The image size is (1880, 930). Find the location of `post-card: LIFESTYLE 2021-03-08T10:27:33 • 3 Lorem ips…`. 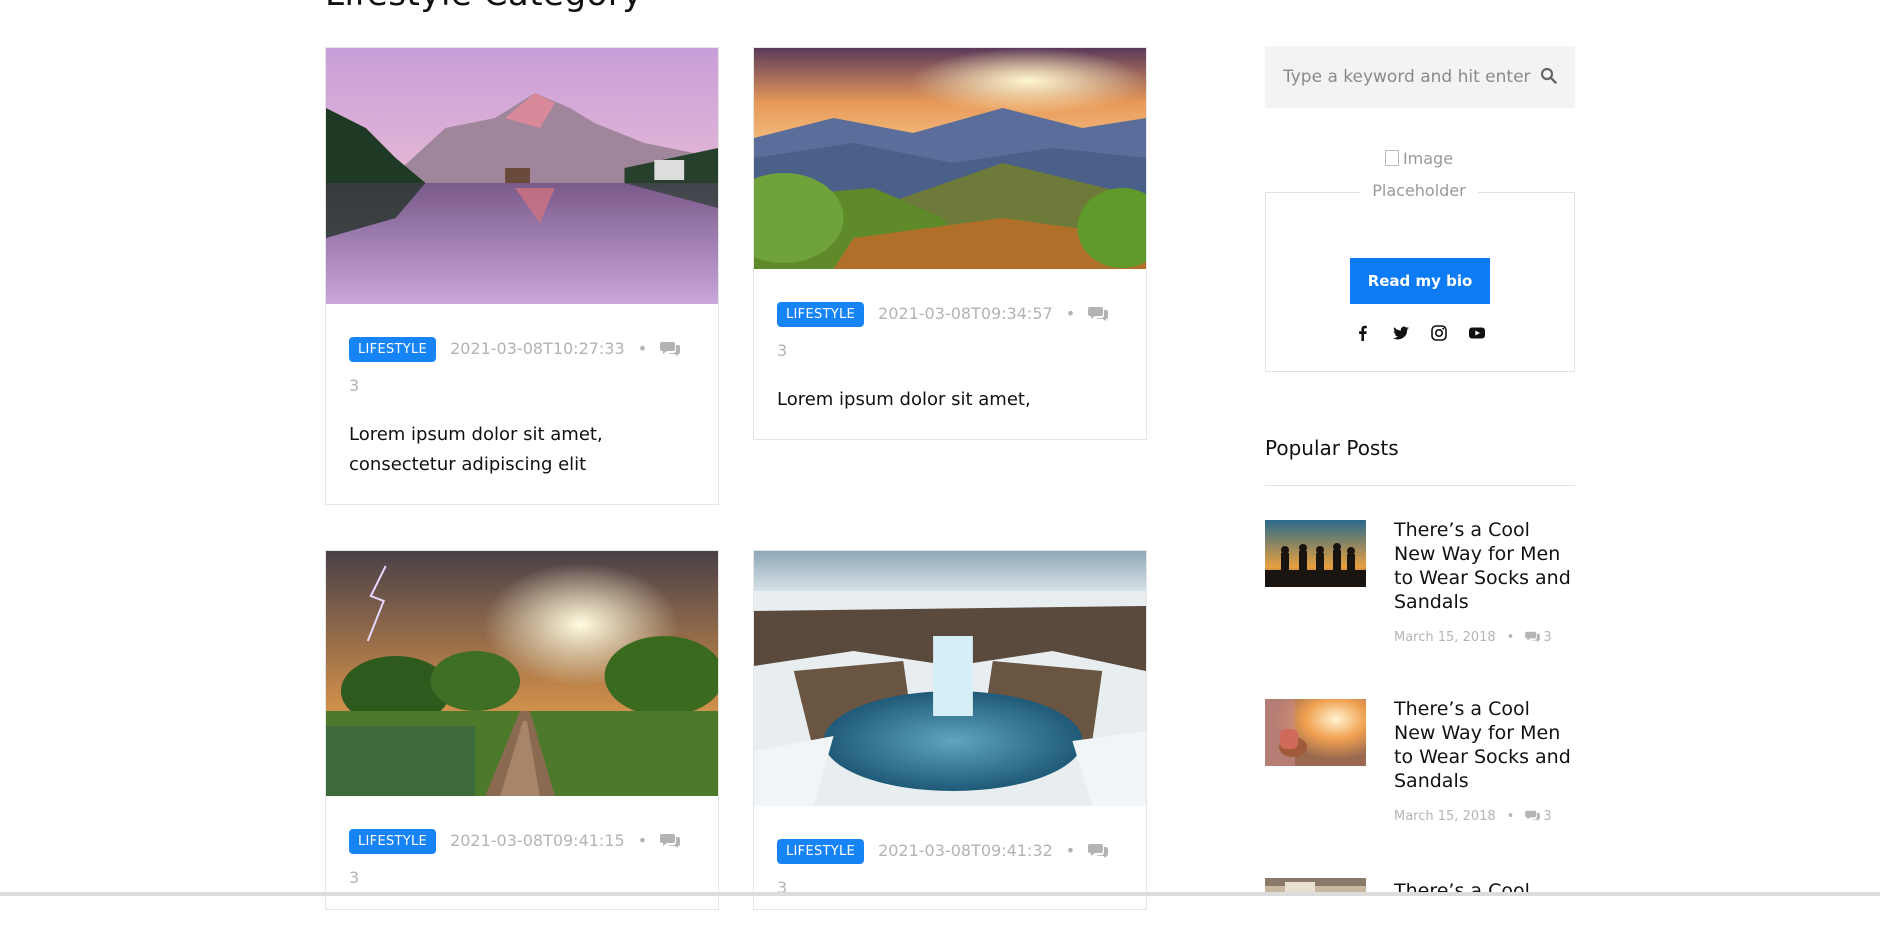

post-card: LIFESTYLE 2021-03-08T10:27:33 • 3 Lorem ips… is located at coordinates (522, 276).